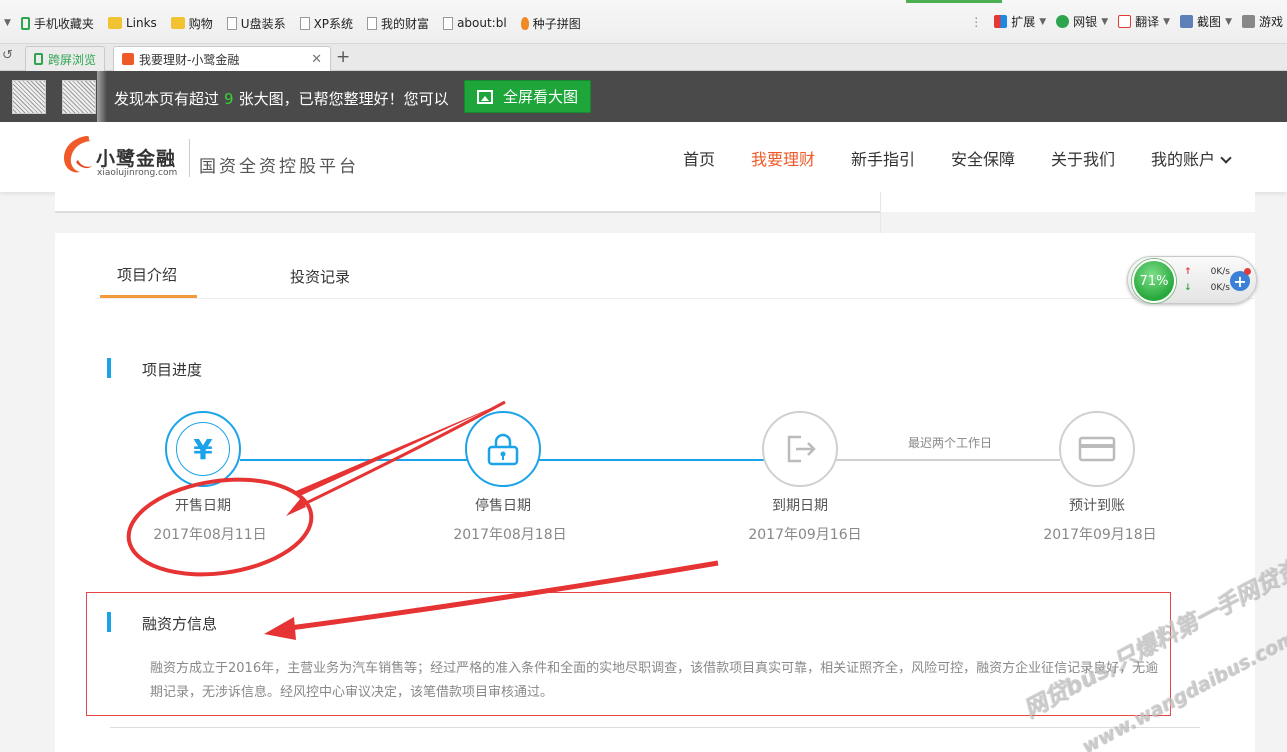 The width and height of the screenshot is (1287, 752). Describe the element at coordinates (1063, 21) in the screenshot. I see `shield-icon` at that location.